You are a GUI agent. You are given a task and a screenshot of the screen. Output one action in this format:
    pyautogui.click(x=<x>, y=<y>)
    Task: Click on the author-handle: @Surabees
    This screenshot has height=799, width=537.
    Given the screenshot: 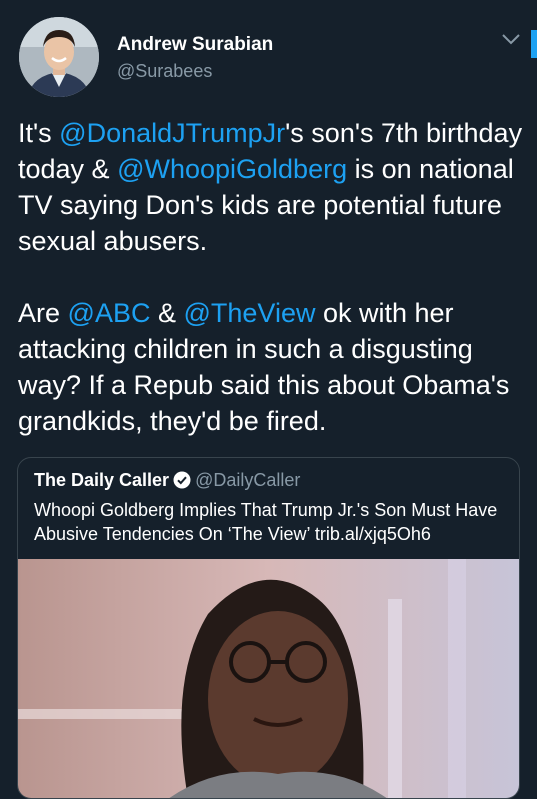 What is the action you would take?
    pyautogui.click(x=164, y=71)
    